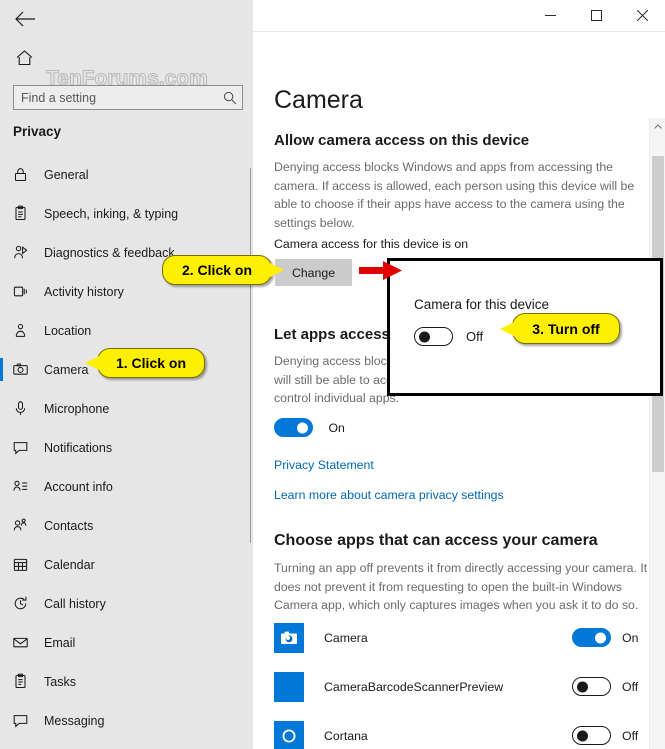  I want to click on sidebar-item-label: Call history, so click(75, 603).